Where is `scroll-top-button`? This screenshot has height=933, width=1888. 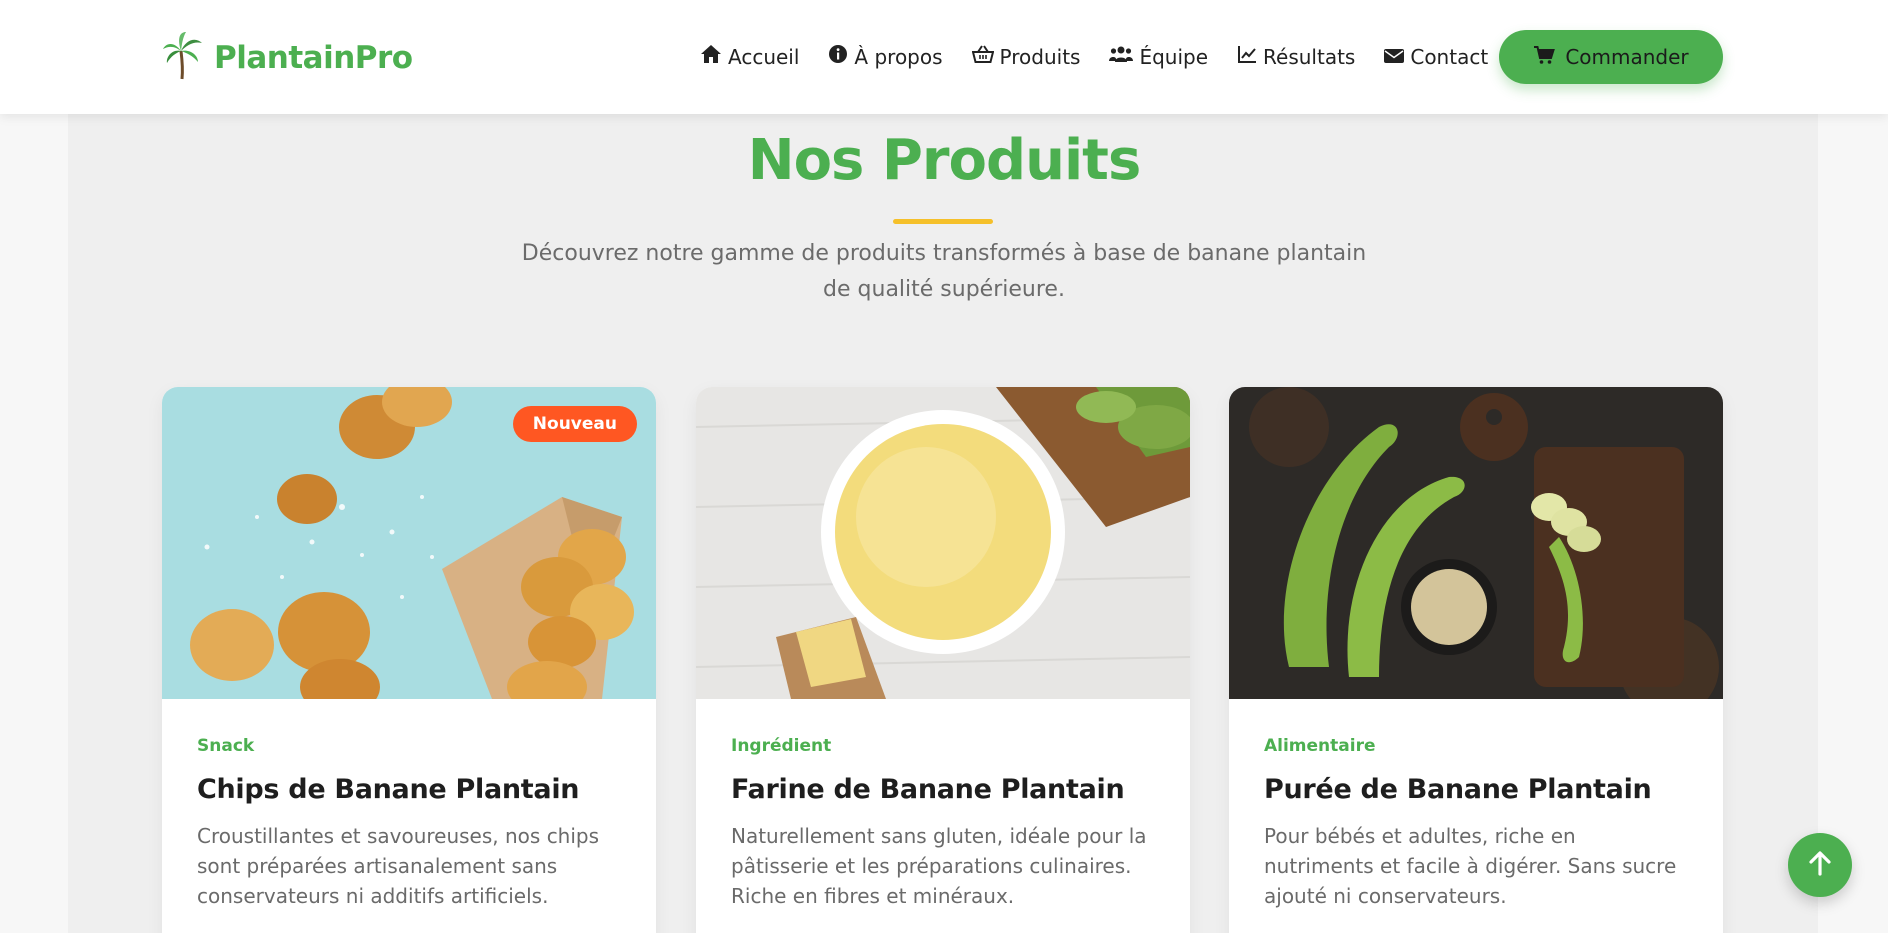
scroll-top-button is located at coordinates (1820, 865).